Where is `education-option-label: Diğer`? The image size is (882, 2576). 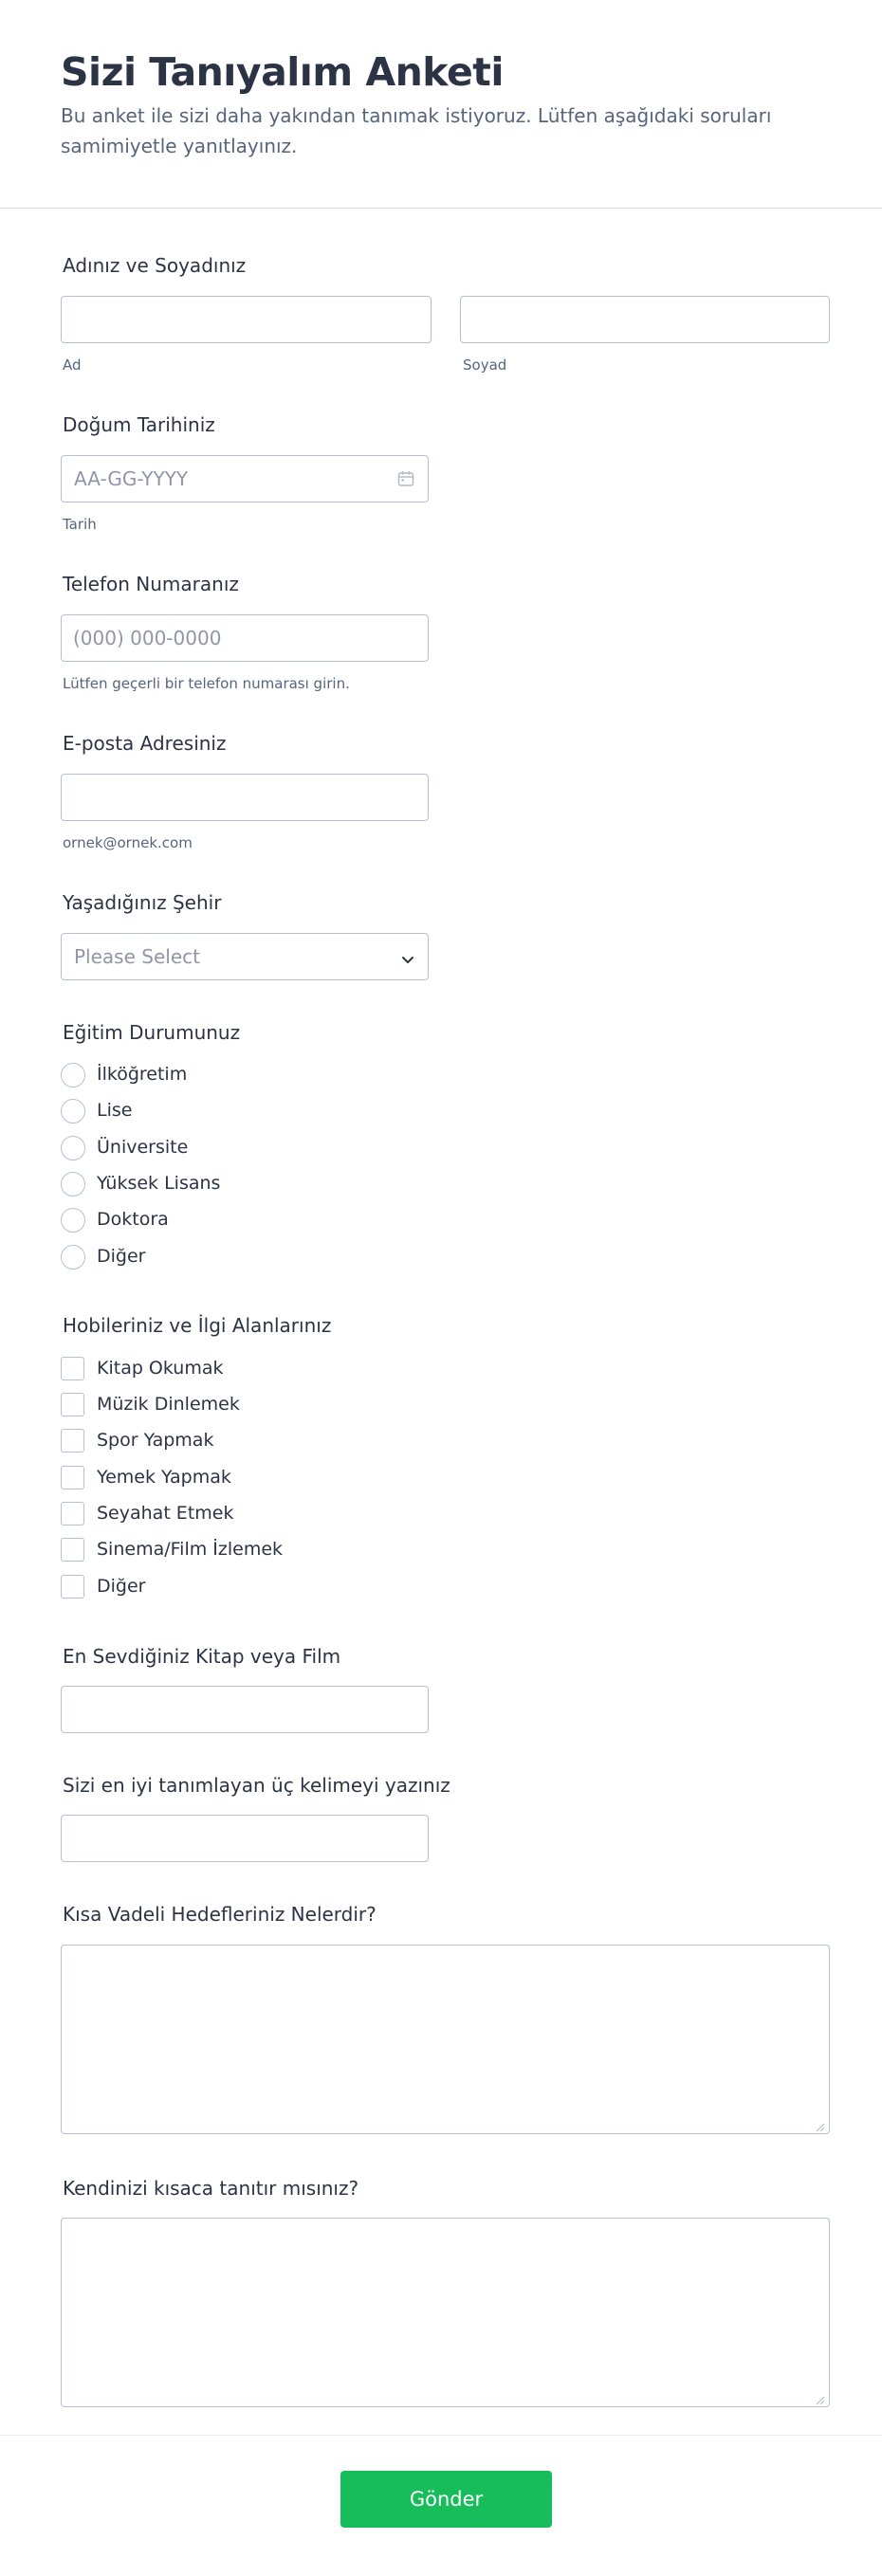 education-option-label: Diğer is located at coordinates (121, 1256).